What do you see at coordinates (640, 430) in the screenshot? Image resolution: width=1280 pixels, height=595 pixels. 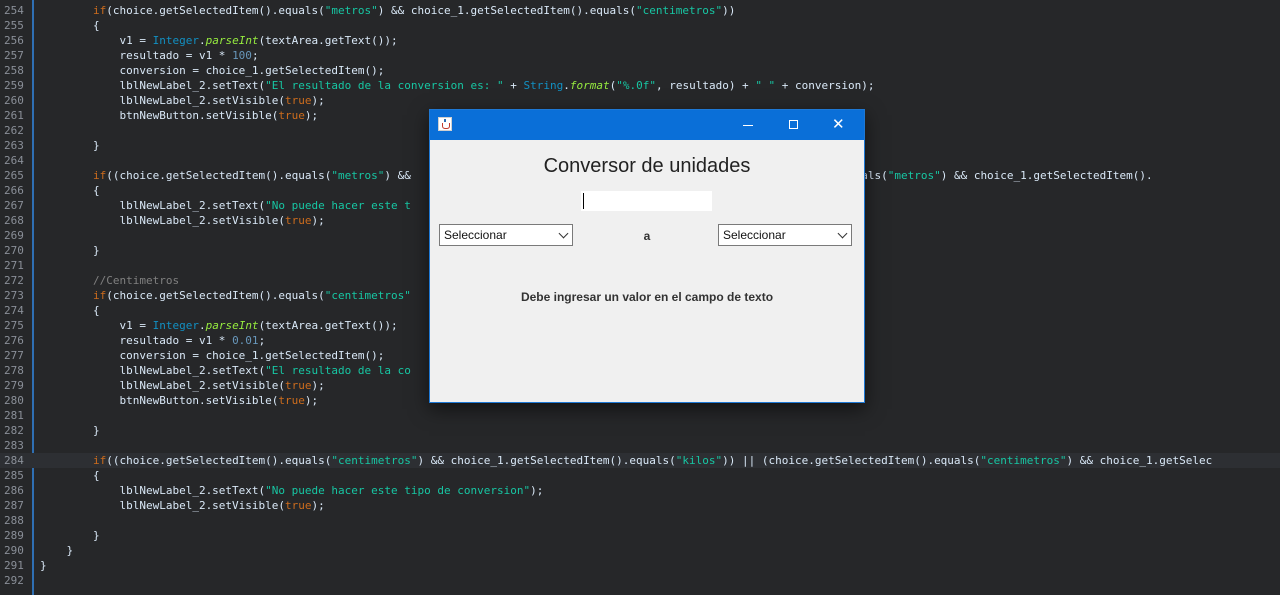 I see `code-line: 282 }` at bounding box center [640, 430].